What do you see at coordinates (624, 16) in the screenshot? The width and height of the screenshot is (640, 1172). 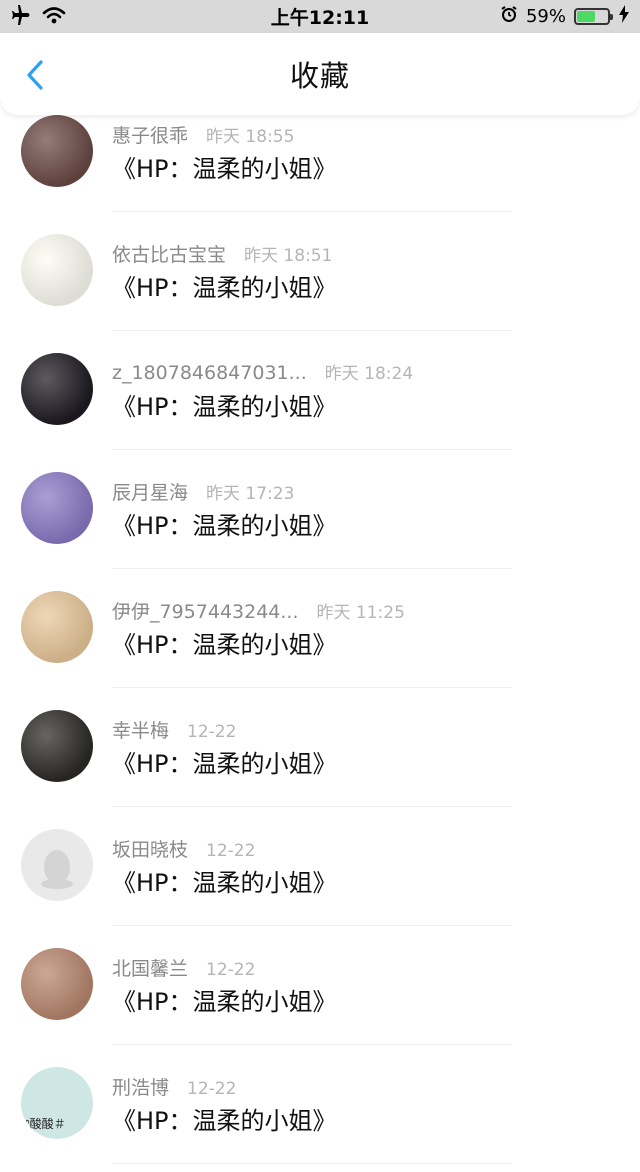 I see `charging-icon` at bounding box center [624, 16].